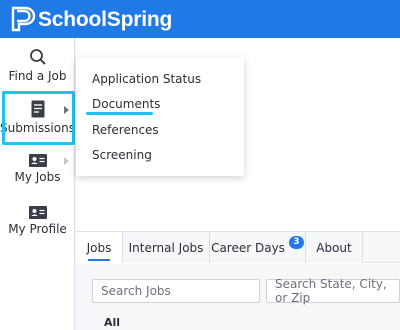 The height and width of the screenshot is (330, 400). I want to click on tab-label: About, so click(334, 247).